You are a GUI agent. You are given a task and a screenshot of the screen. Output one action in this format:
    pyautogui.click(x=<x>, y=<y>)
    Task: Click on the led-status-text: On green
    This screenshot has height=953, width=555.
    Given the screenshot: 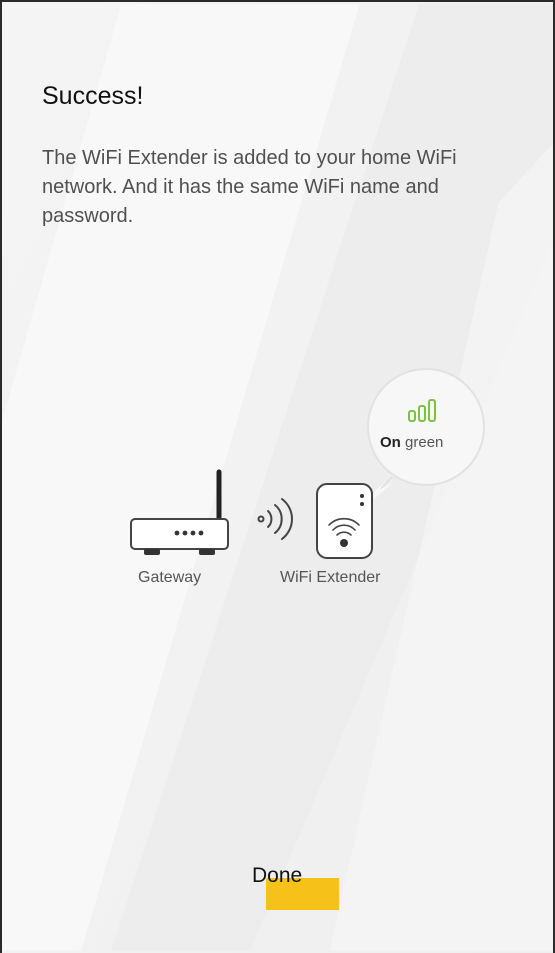 What is the action you would take?
    pyautogui.click(x=411, y=442)
    